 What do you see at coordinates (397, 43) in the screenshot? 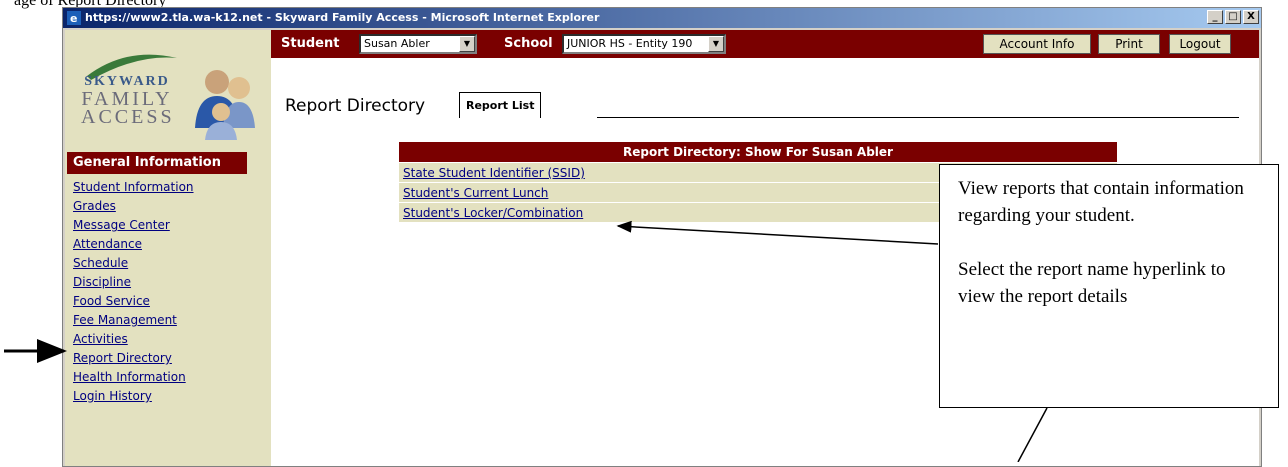
I see `student-select-value: Susan Abler` at bounding box center [397, 43].